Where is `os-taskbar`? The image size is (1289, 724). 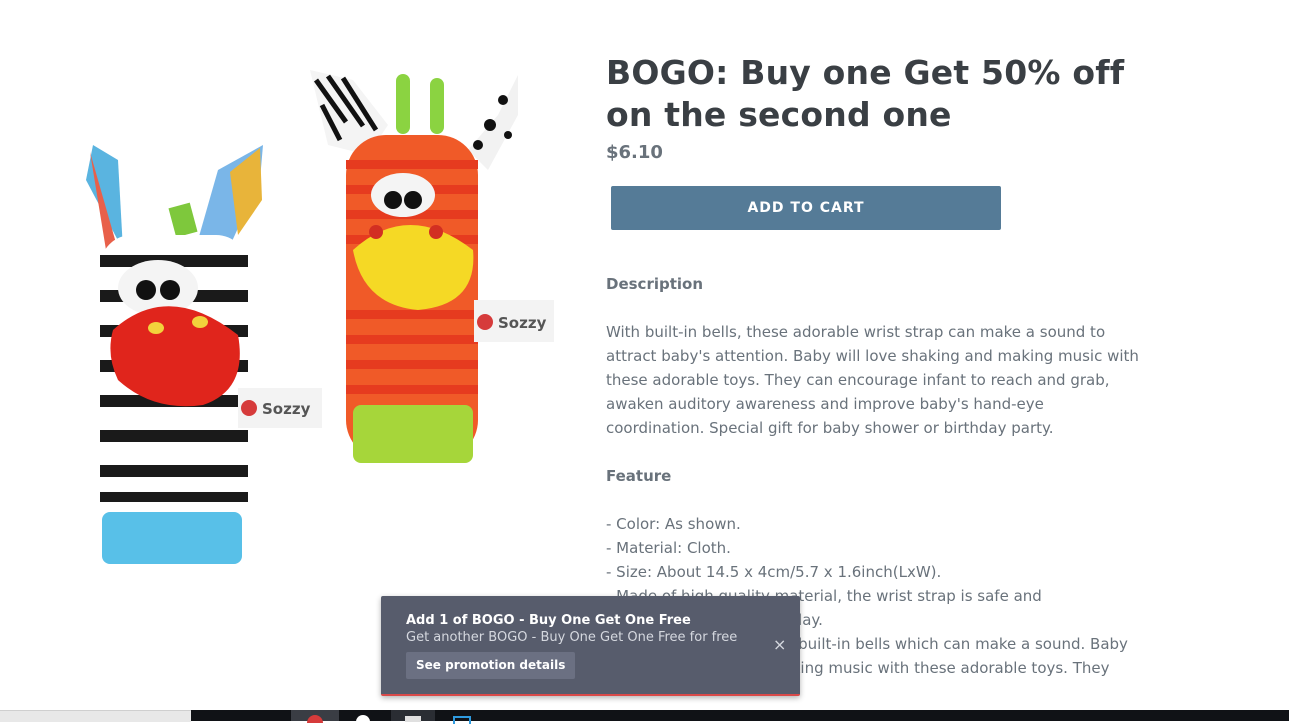 os-taskbar is located at coordinates (740, 717).